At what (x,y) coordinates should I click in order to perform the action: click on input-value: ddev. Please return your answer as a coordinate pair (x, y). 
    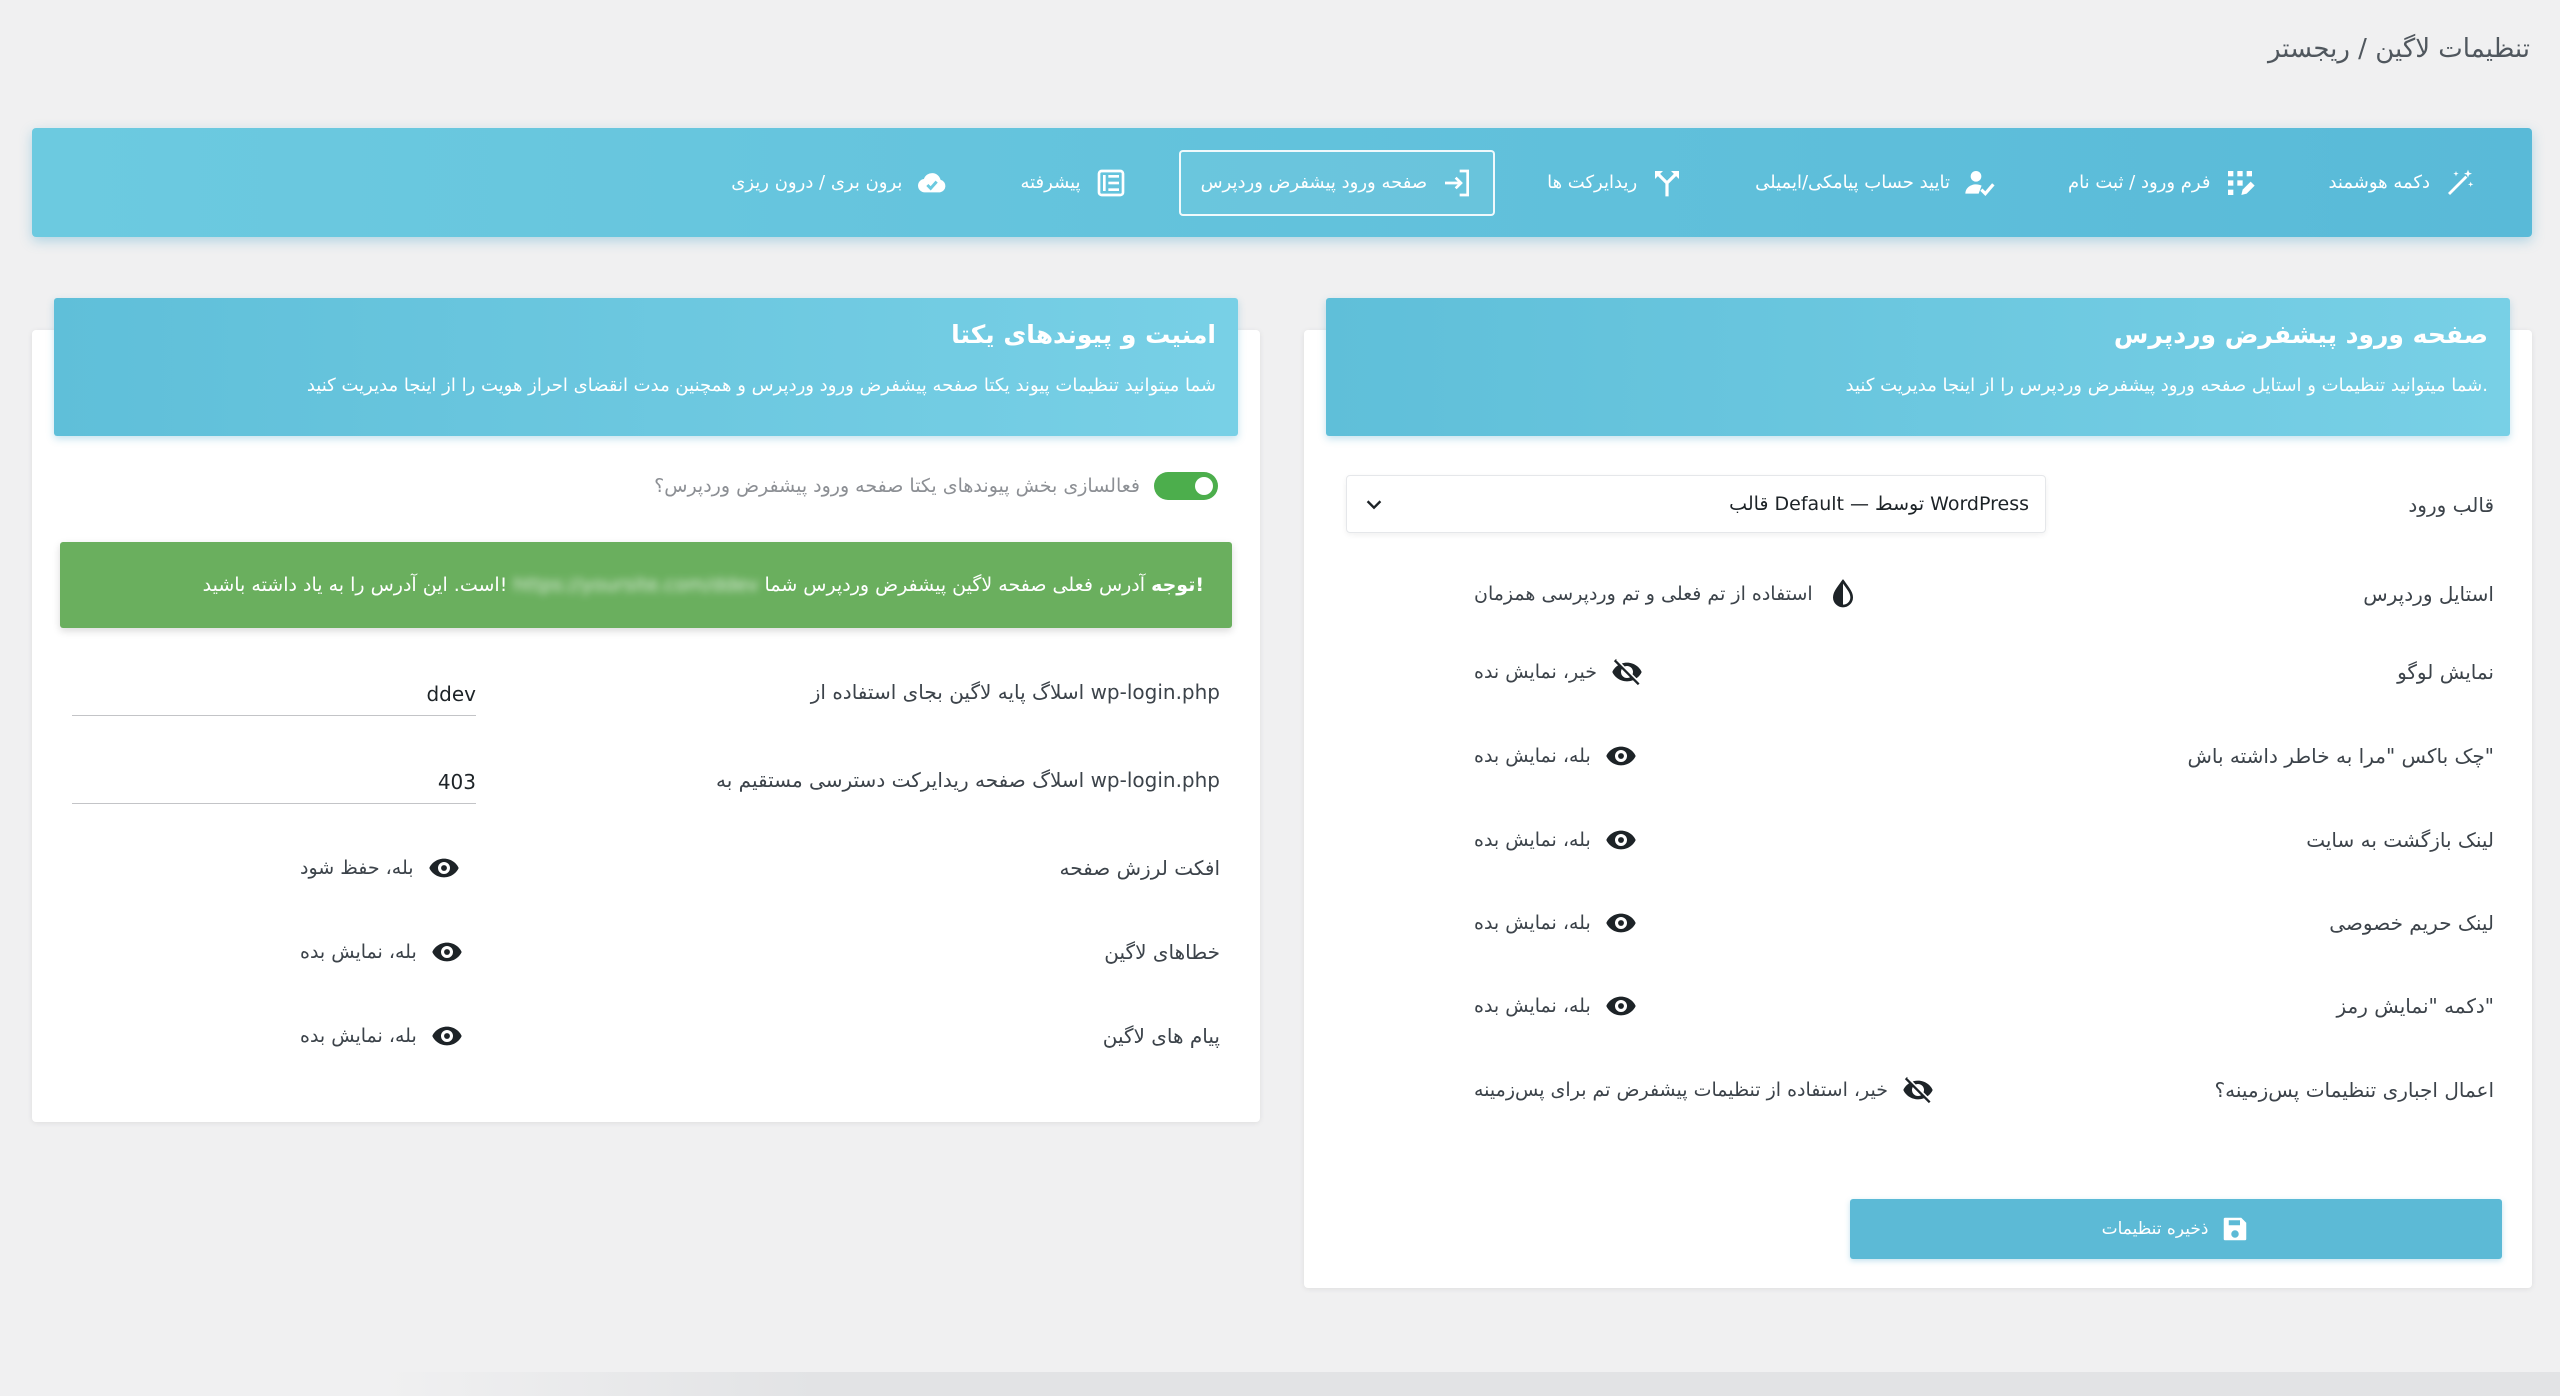
    Looking at the image, I should click on (451, 693).